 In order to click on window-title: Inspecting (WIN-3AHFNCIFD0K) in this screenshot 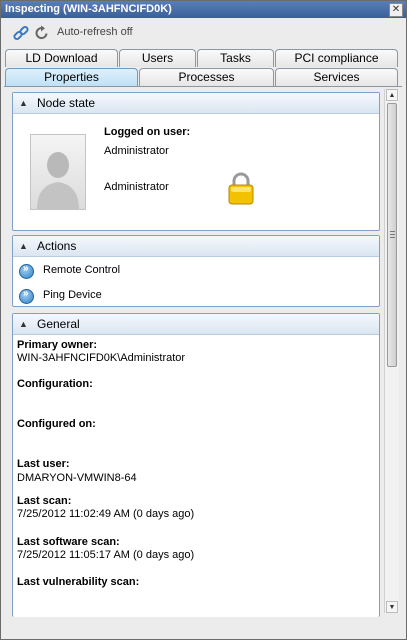, I will do `click(88, 9)`.